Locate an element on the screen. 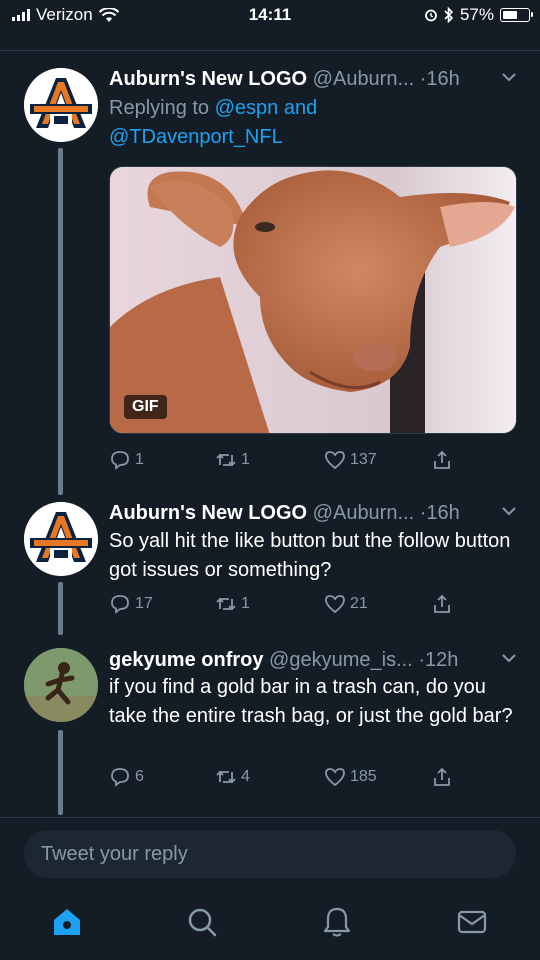  like-button: 21 is located at coordinates (346, 604).